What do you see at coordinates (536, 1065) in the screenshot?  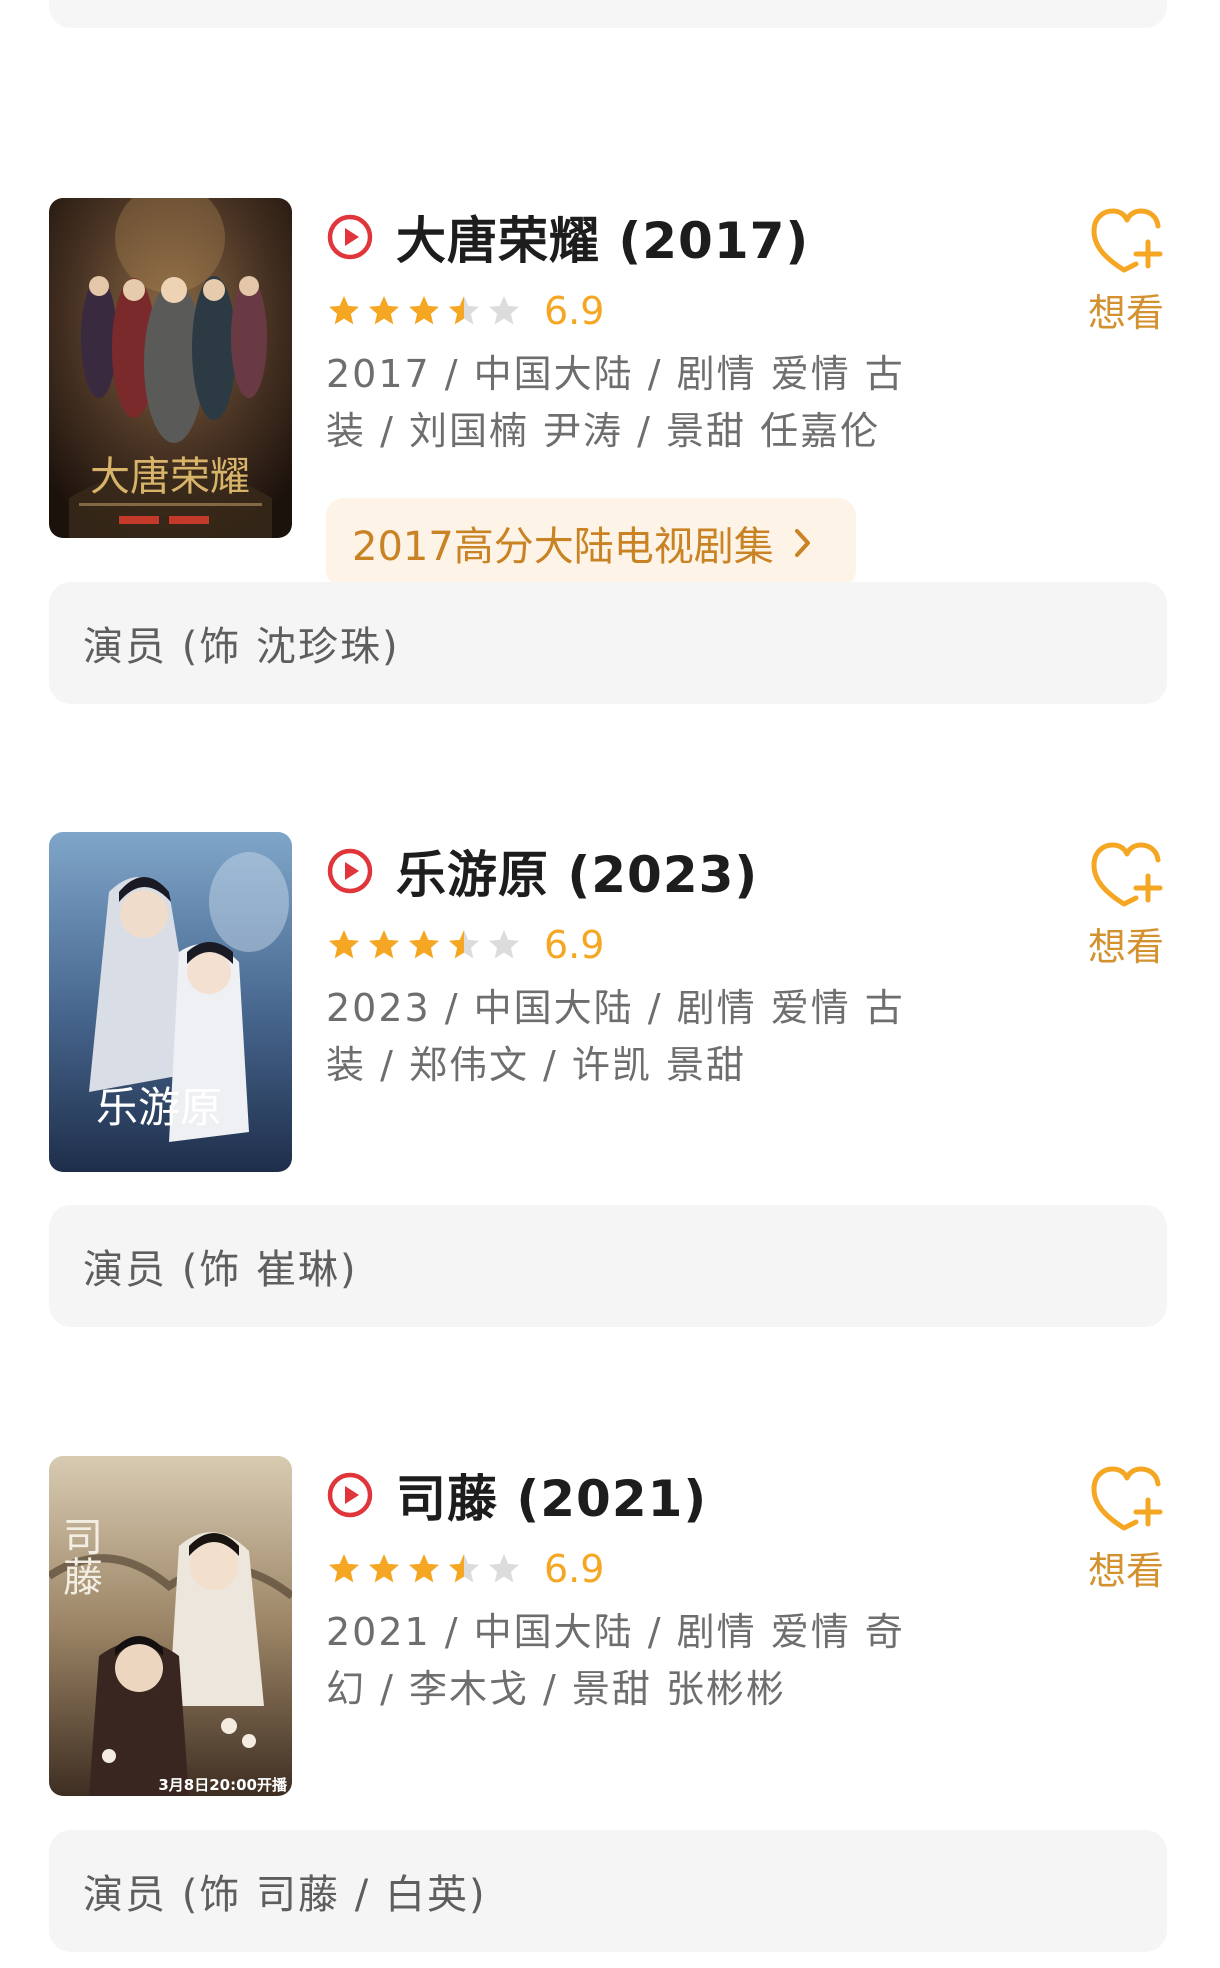 I see `meta-line: 装 / 郑伟文 / 许凯 景甜` at bounding box center [536, 1065].